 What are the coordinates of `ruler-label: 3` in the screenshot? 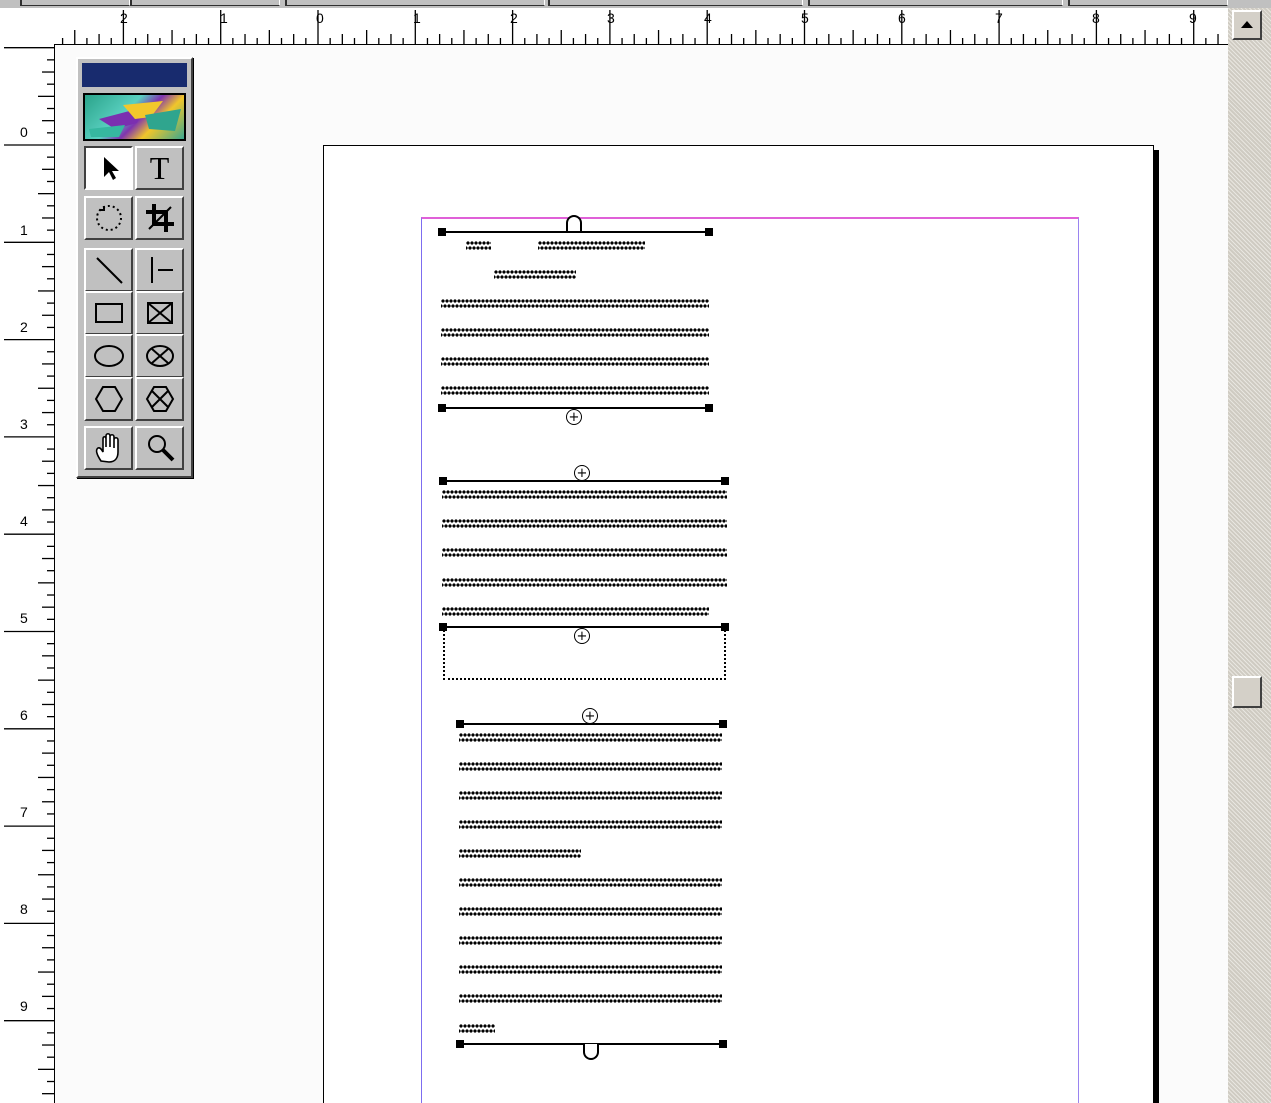 It's located at (24, 424).